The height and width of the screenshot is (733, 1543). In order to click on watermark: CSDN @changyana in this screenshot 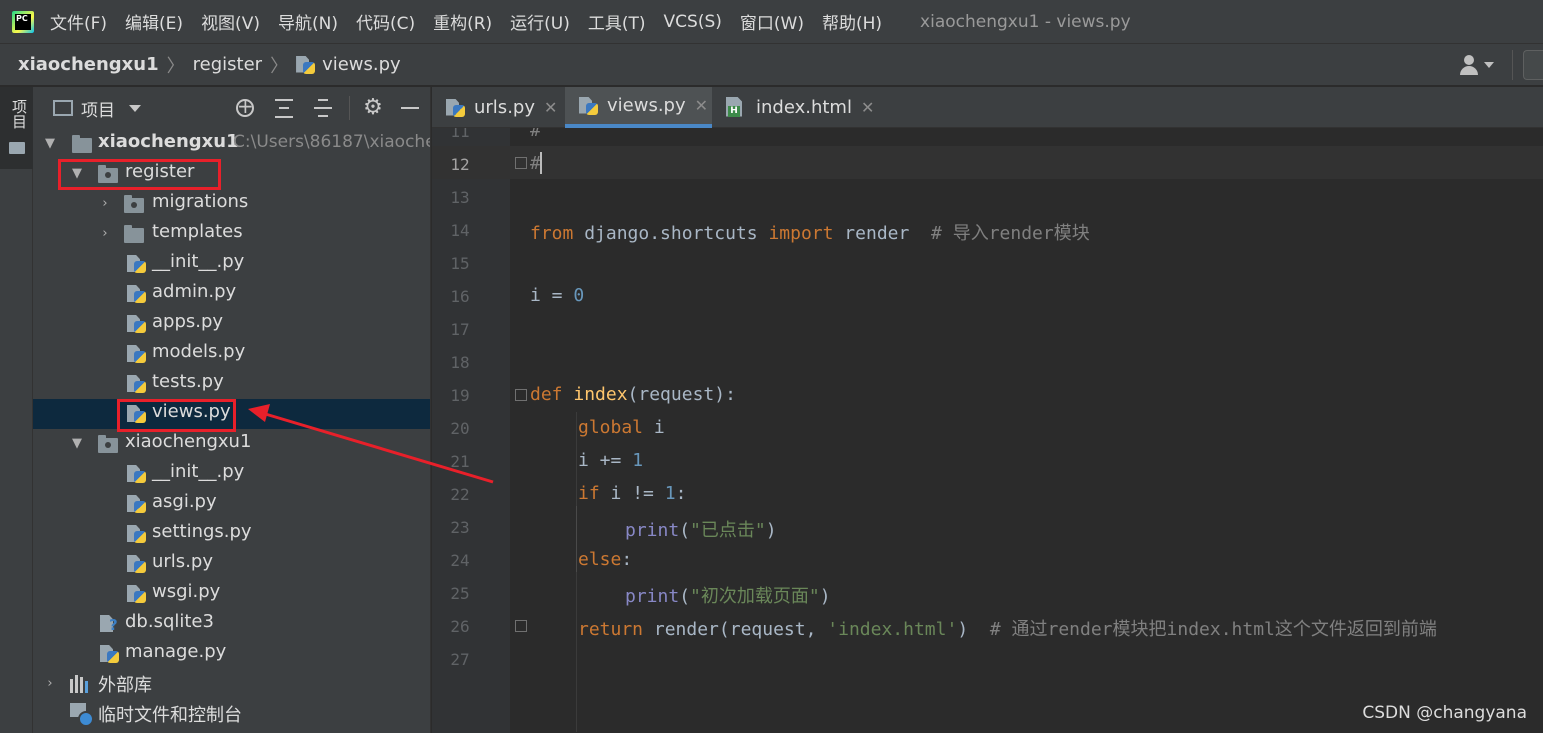, I will do `click(1444, 713)`.